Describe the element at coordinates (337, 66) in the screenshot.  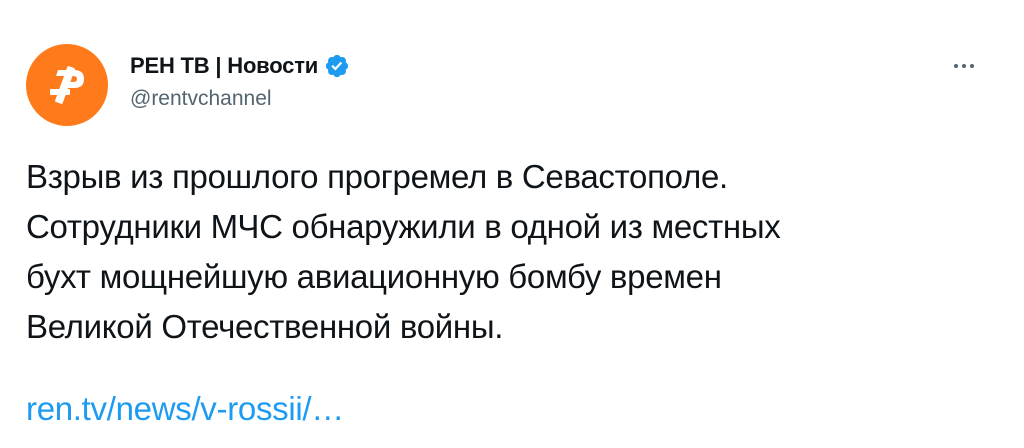
I see `verified-badge-icon` at that location.